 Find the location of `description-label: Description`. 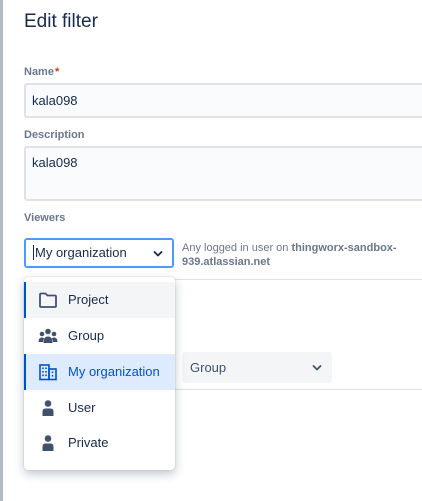

description-label: Description is located at coordinates (54, 135).